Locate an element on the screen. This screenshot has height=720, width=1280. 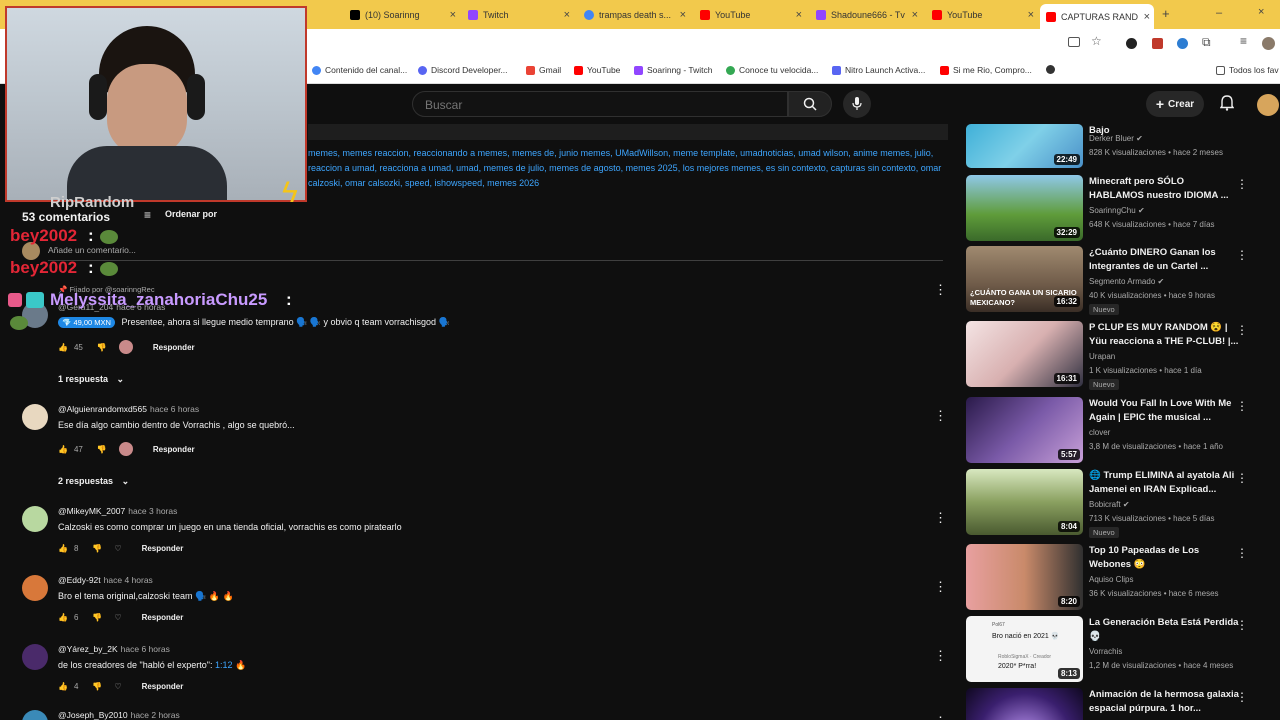
channel-name: Bobicraft ✔ is located at coordinates (1109, 504).